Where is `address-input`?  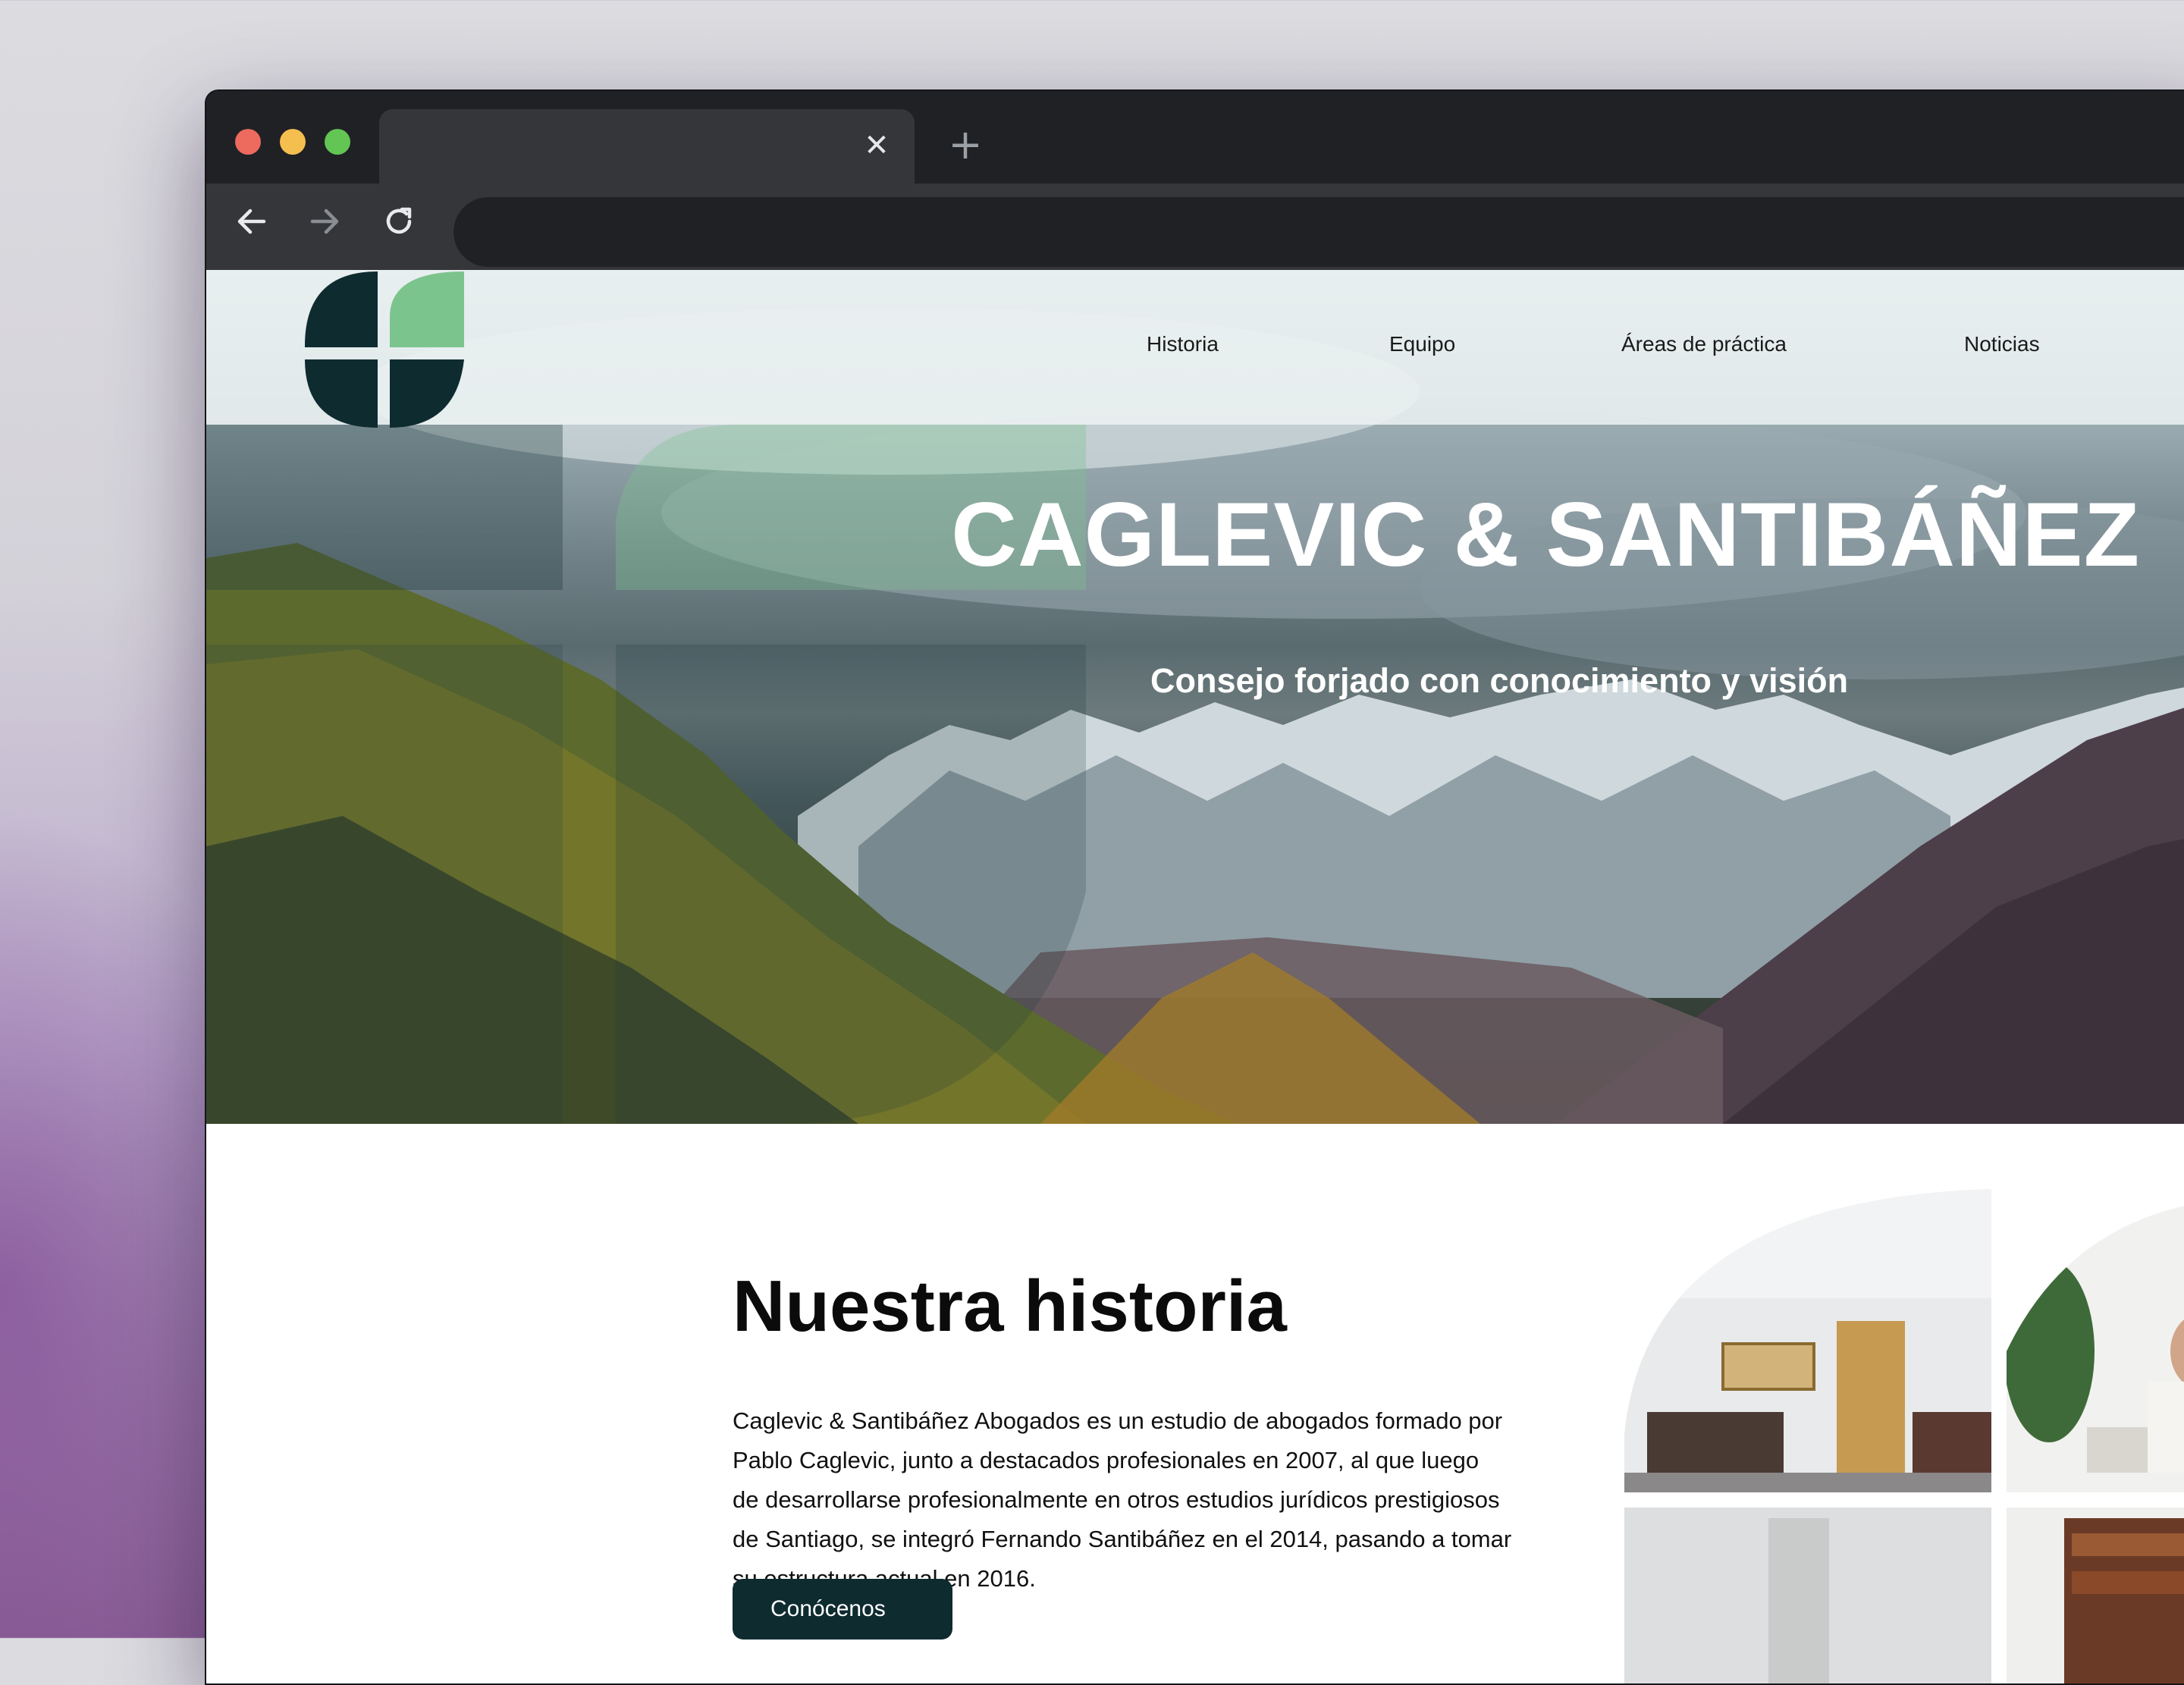
address-input is located at coordinates (1318, 232).